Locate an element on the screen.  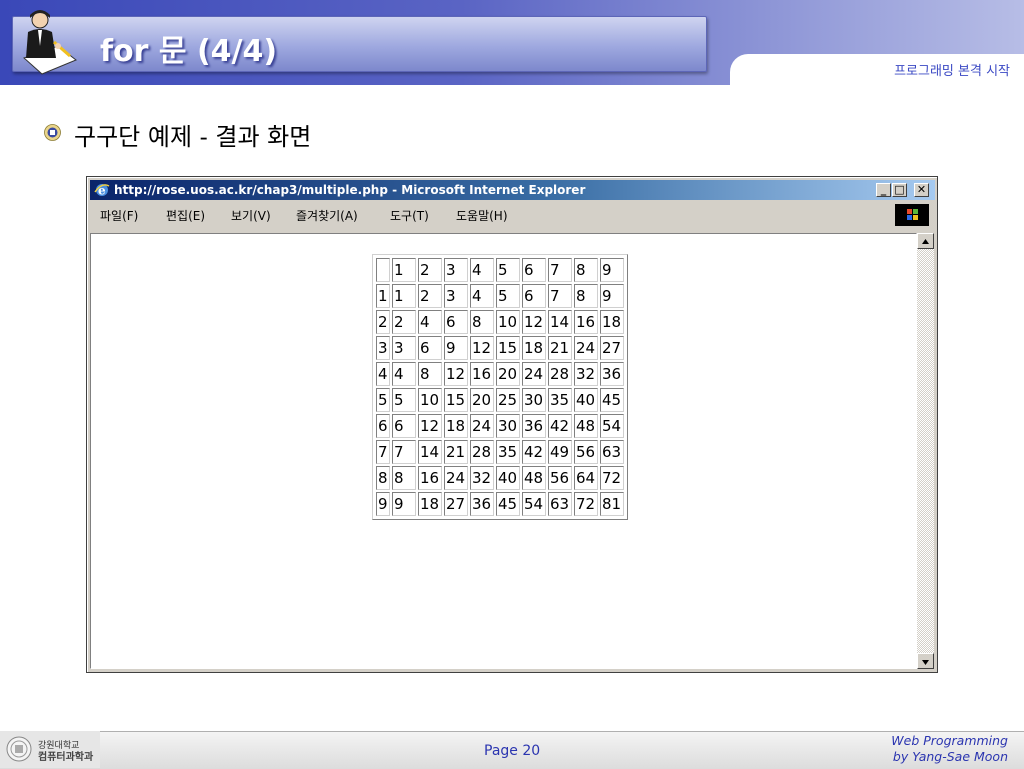
table-cell: 16 is located at coordinates (482, 374).